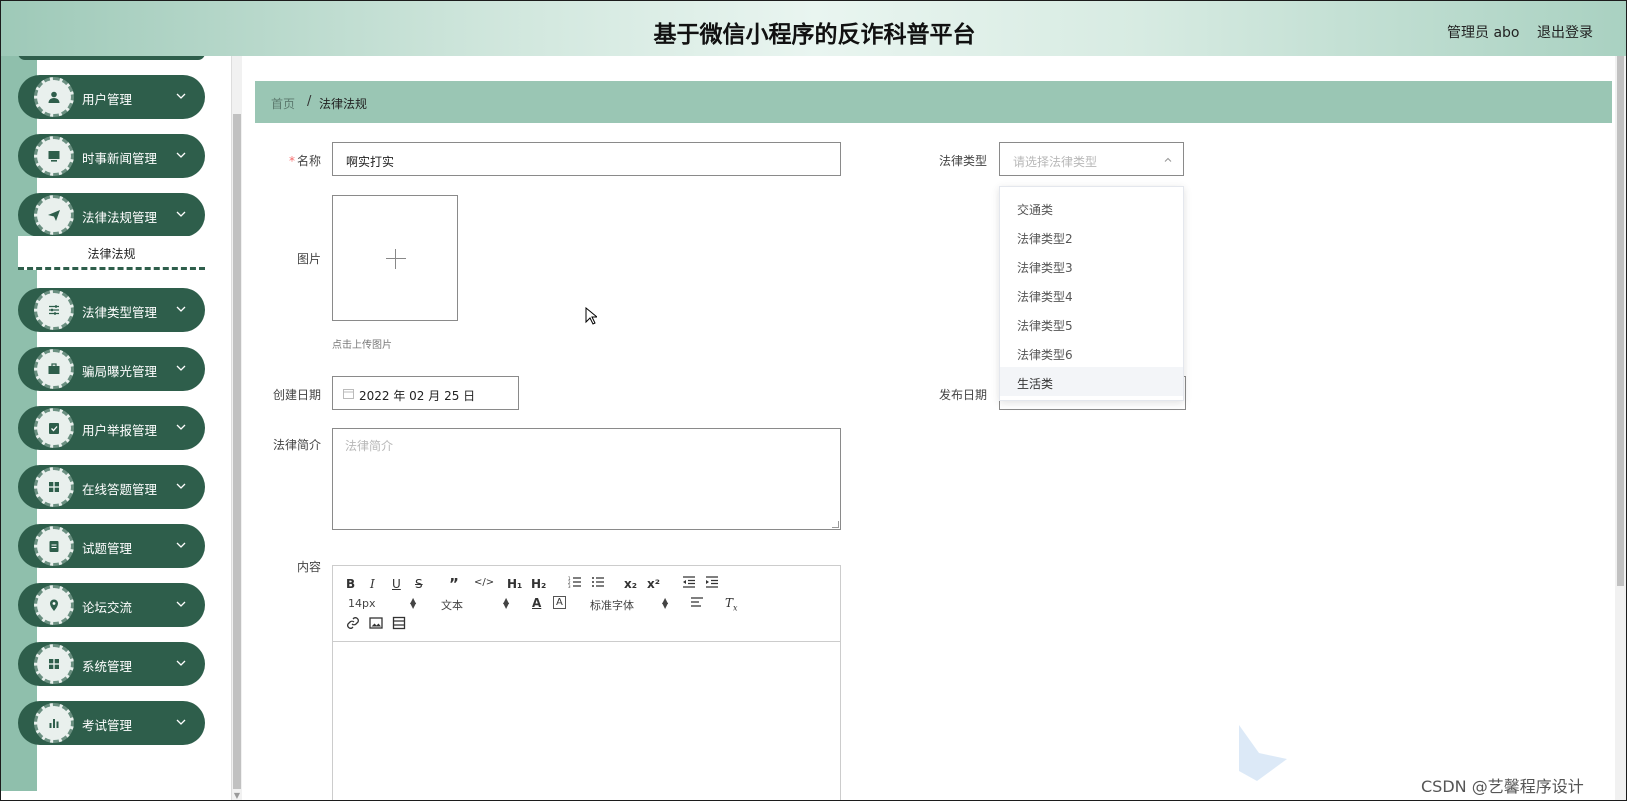 Image resolution: width=1627 pixels, height=801 pixels. Describe the element at coordinates (353, 624) in the screenshot. I see `link-icon` at that location.